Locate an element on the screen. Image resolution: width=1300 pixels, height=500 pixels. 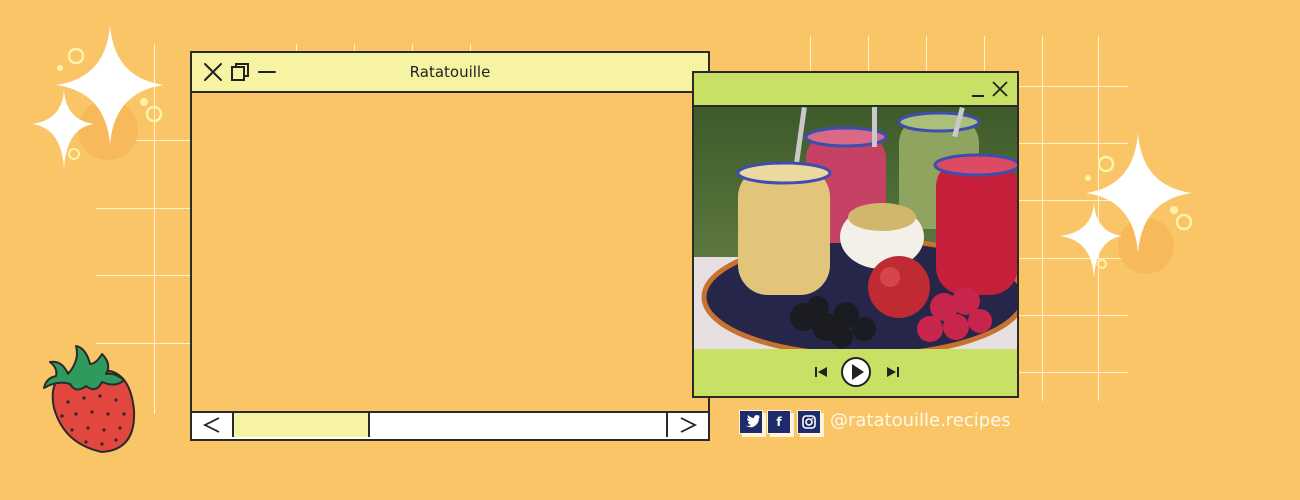
horizontal-scrollbar is located at coordinates (450, 425).